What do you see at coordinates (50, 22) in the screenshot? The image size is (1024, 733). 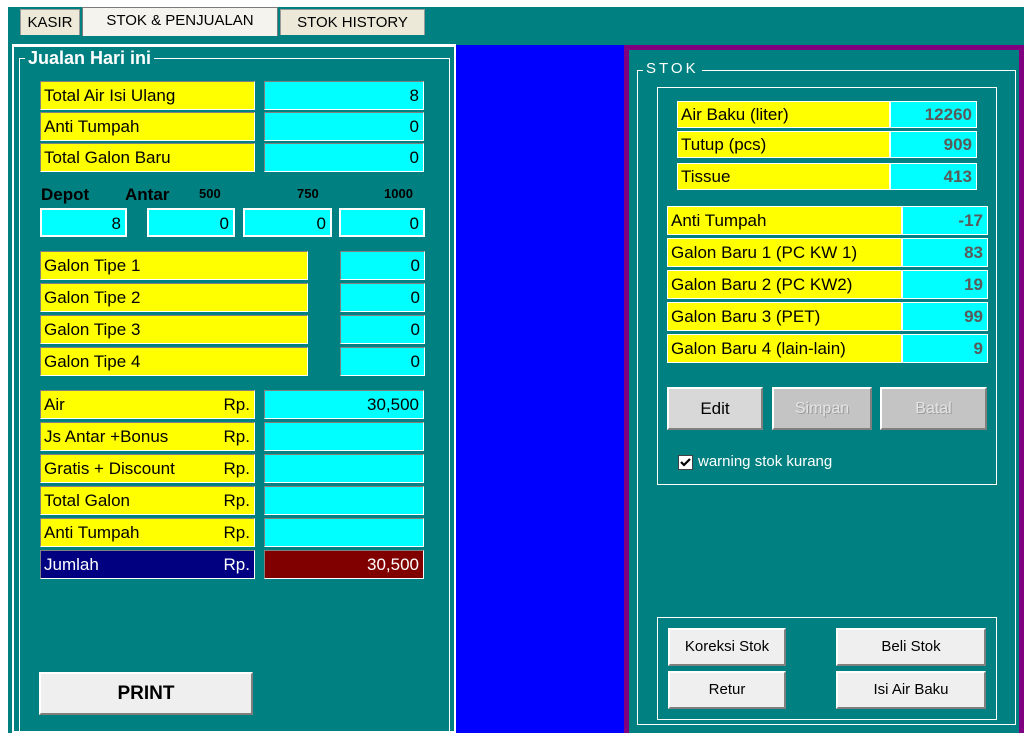 I see `tab-kasir: KASIR` at bounding box center [50, 22].